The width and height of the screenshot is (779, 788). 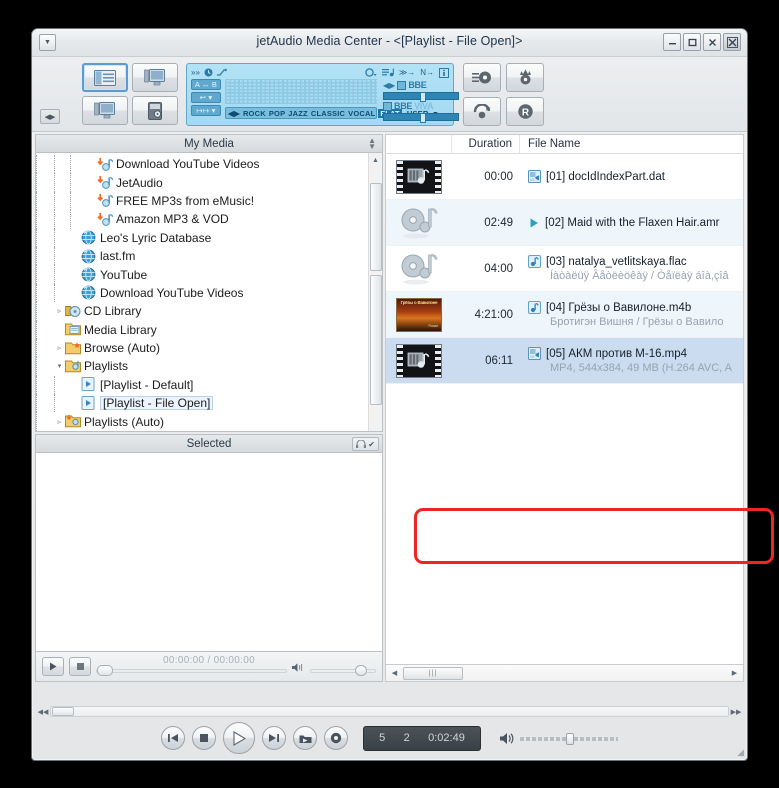 What do you see at coordinates (336, 738) in the screenshot?
I see `record-button-bottom` at bounding box center [336, 738].